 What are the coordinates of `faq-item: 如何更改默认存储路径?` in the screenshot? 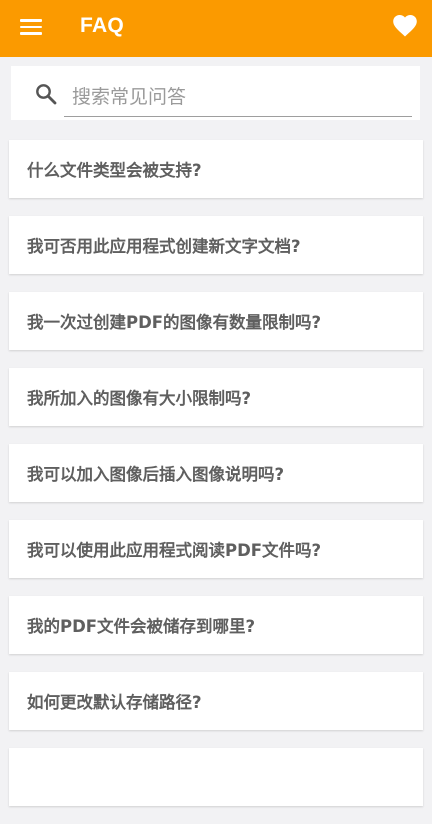 It's located at (216, 701).